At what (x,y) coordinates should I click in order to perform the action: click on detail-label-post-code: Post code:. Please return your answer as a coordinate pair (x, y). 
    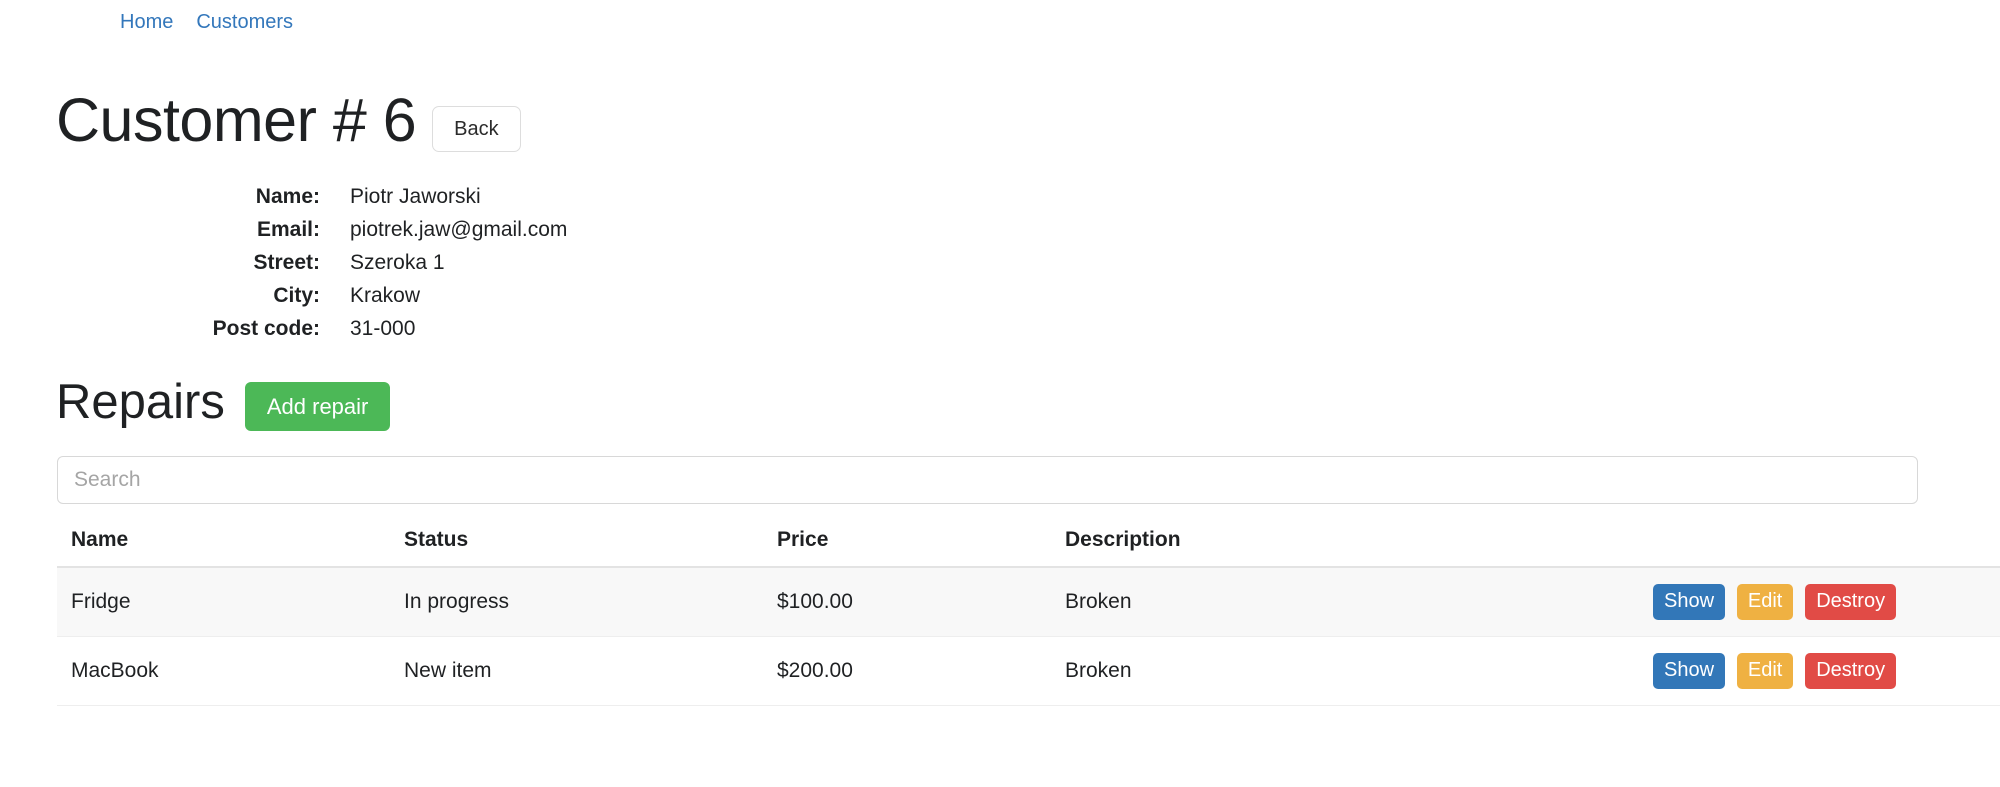
    Looking at the image, I should click on (266, 328).